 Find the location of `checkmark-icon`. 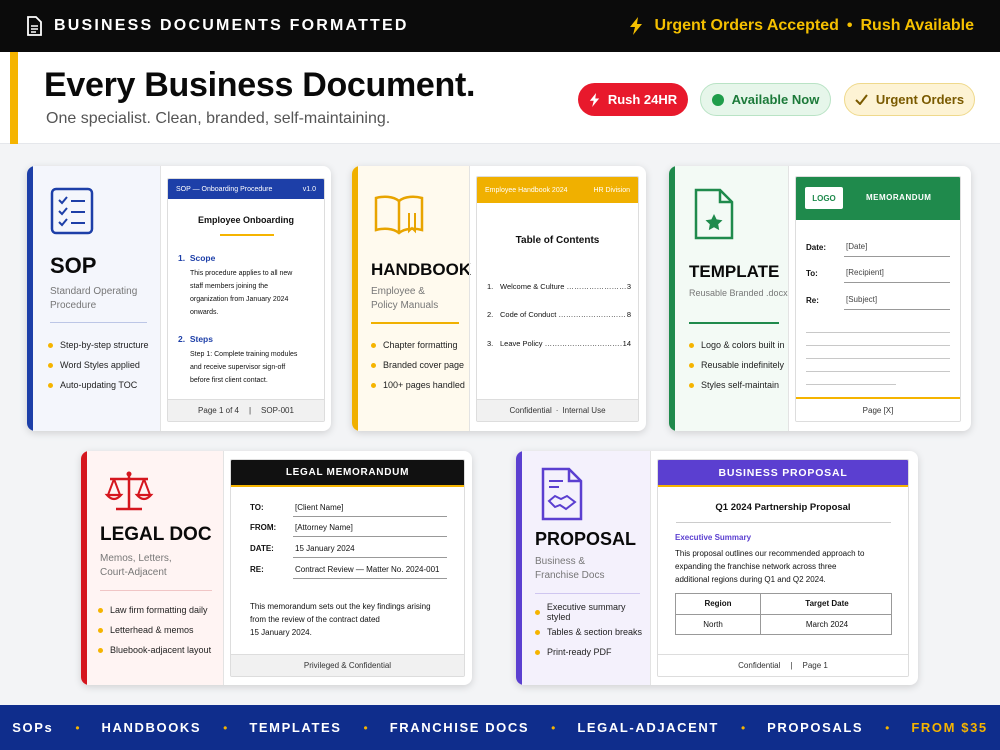

checkmark-icon is located at coordinates (861, 99).